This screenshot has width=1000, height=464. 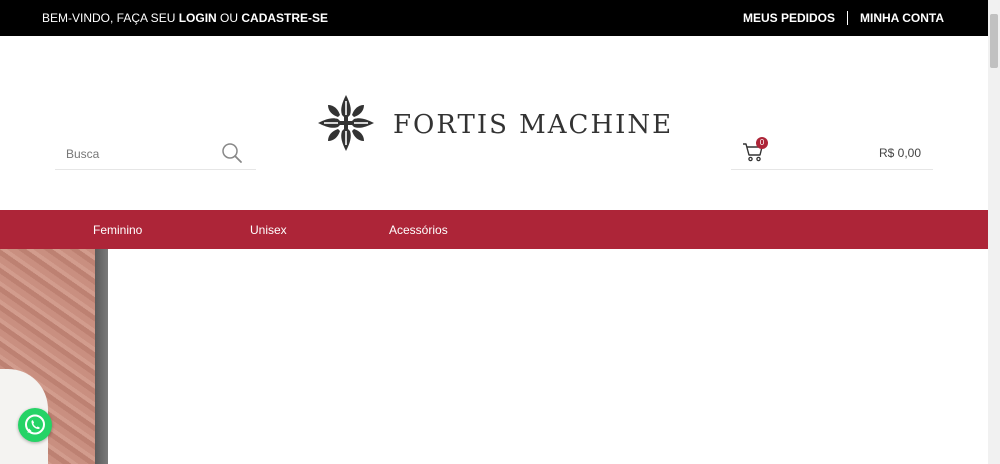 I want to click on welcome-message: BEM-VINDO, FAÇA SEU LOGIN OU CADASTRE-SE, so click(x=185, y=18).